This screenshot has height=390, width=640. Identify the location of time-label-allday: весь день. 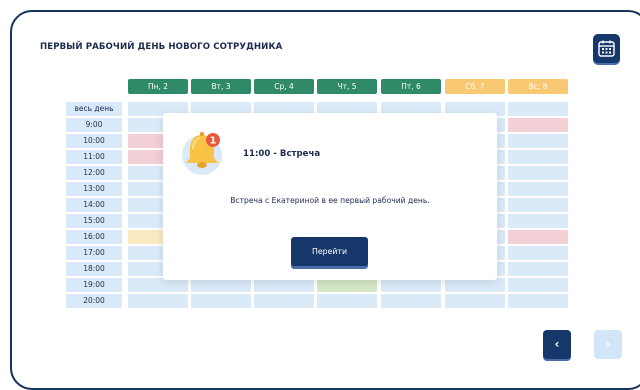
(94, 109).